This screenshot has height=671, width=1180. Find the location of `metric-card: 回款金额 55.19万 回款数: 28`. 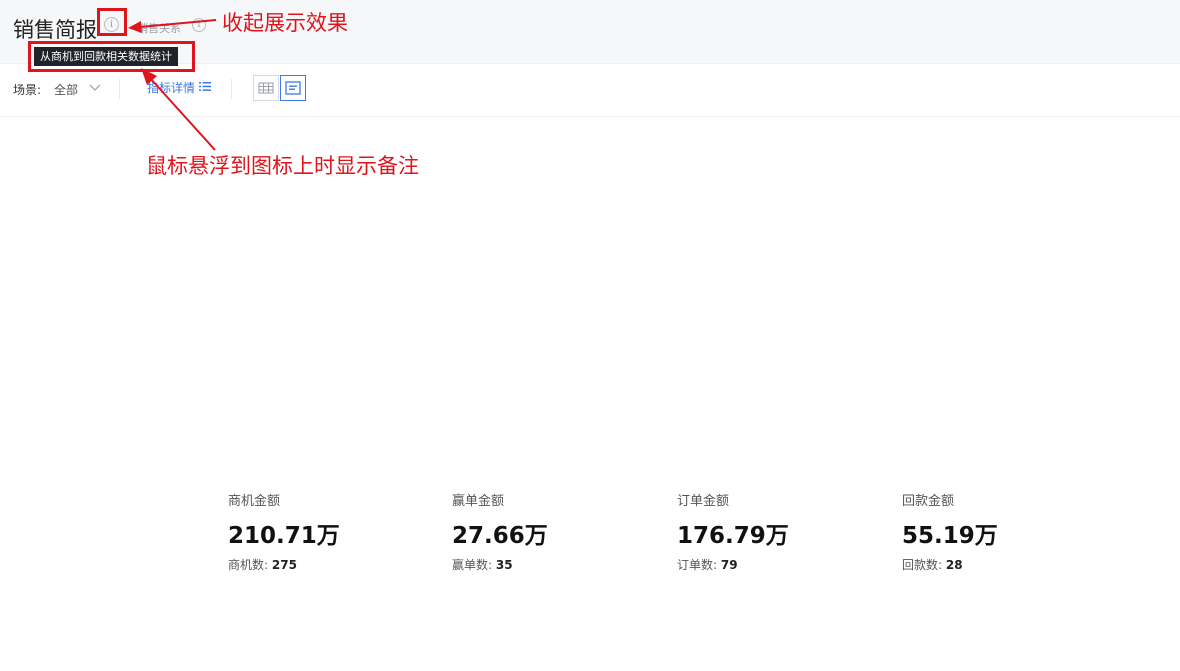

metric-card: 回款金额 55.19万 回款数: 28 is located at coordinates (950, 531).